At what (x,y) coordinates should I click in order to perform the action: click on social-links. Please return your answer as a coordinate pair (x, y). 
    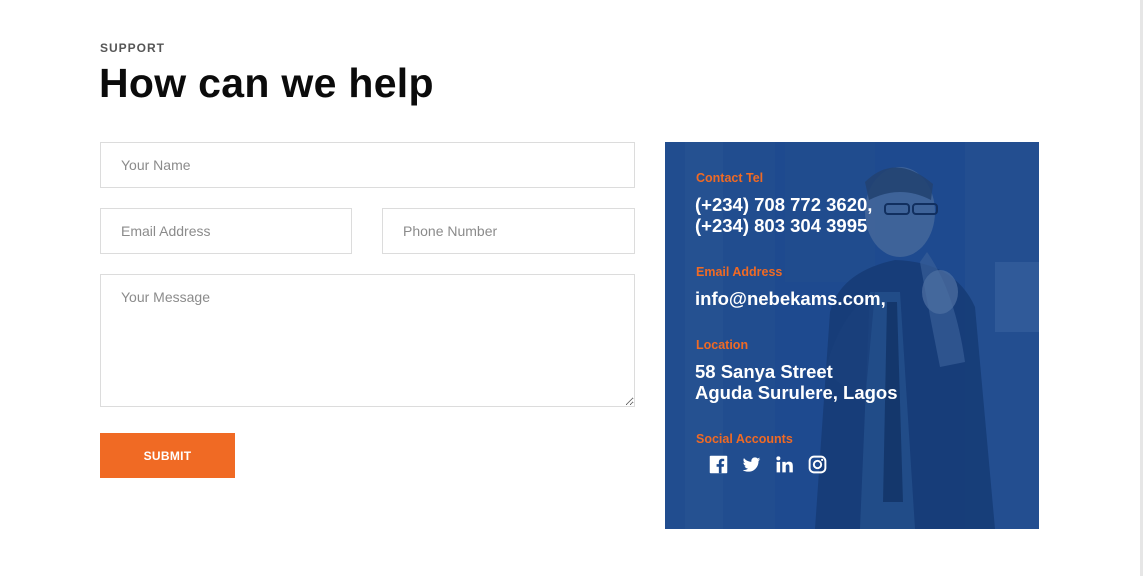
    Looking at the image, I should click on (768, 464).